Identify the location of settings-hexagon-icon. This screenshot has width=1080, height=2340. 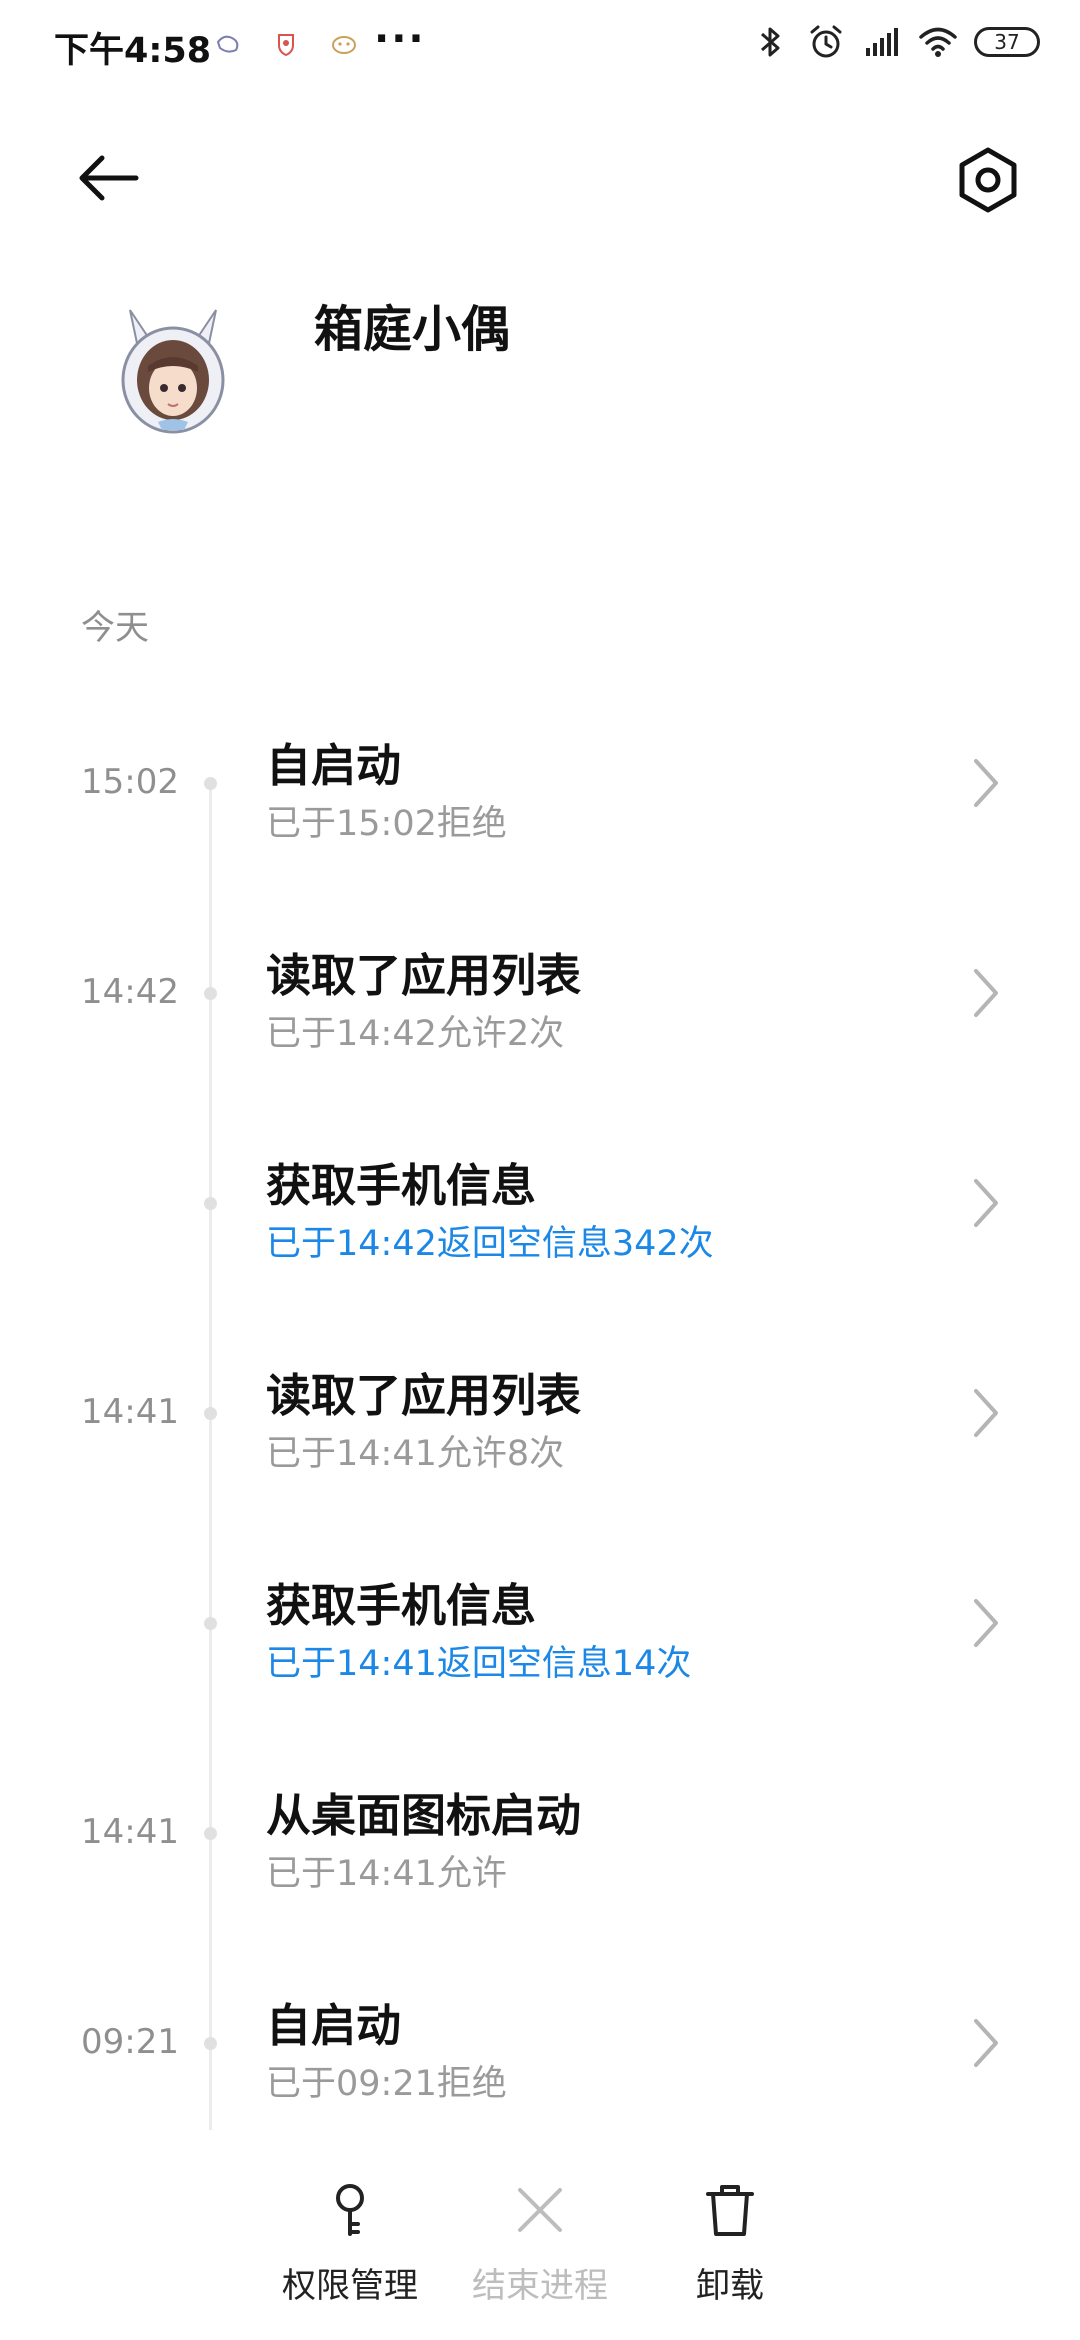
(988, 180).